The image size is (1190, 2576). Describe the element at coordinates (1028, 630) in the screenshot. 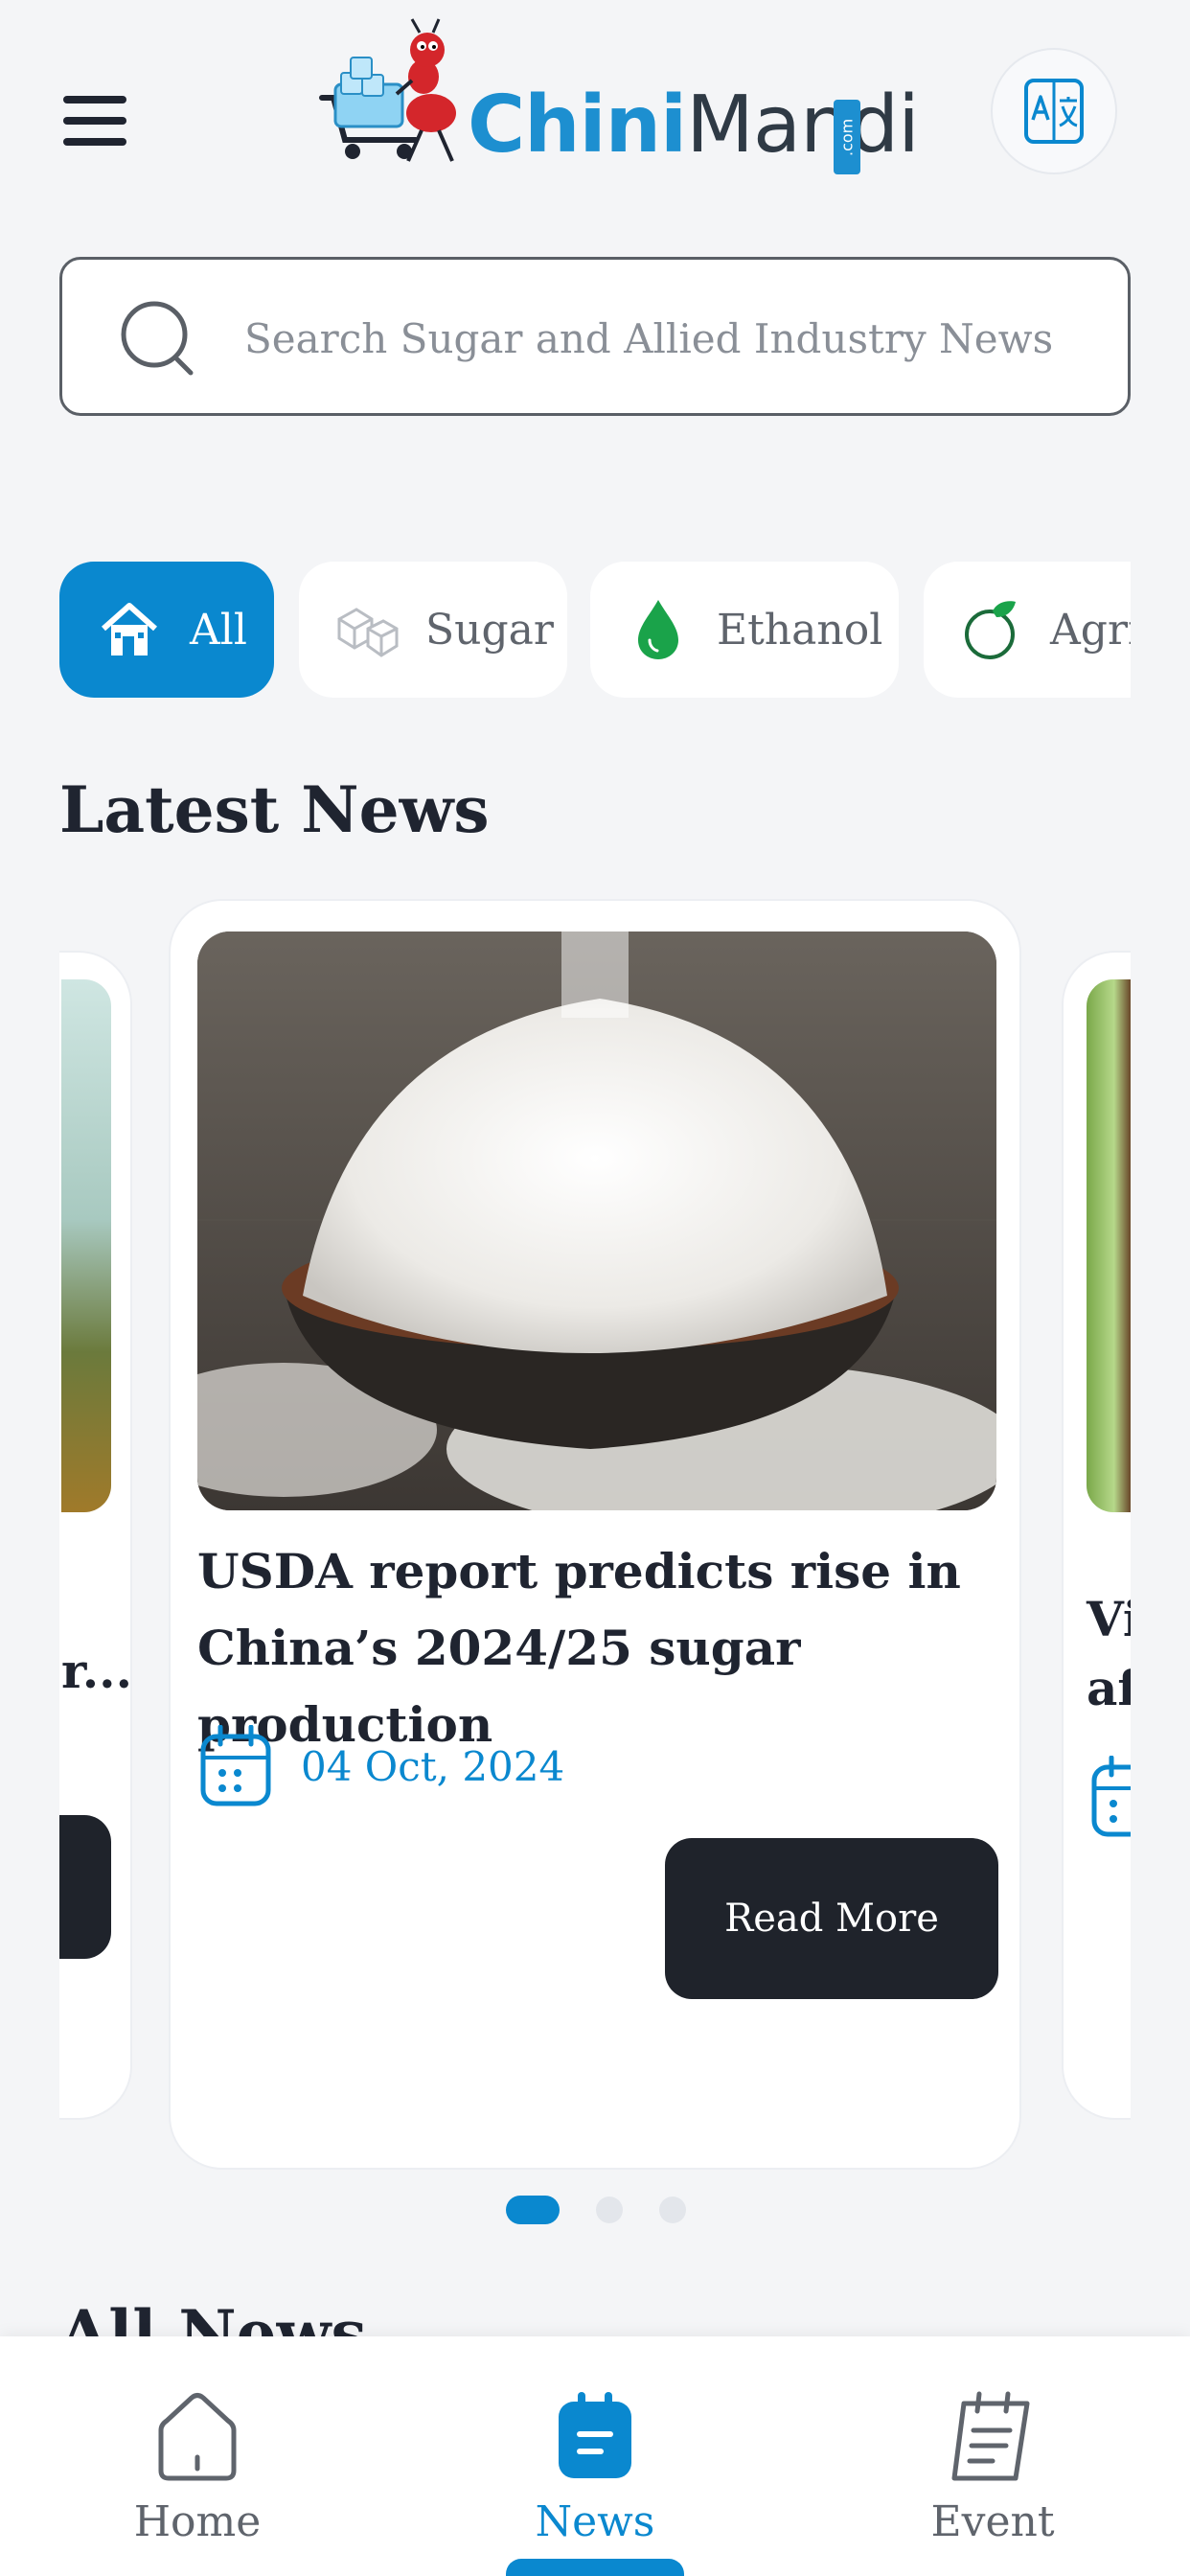

I see `tab-agri: Agri-` at that location.